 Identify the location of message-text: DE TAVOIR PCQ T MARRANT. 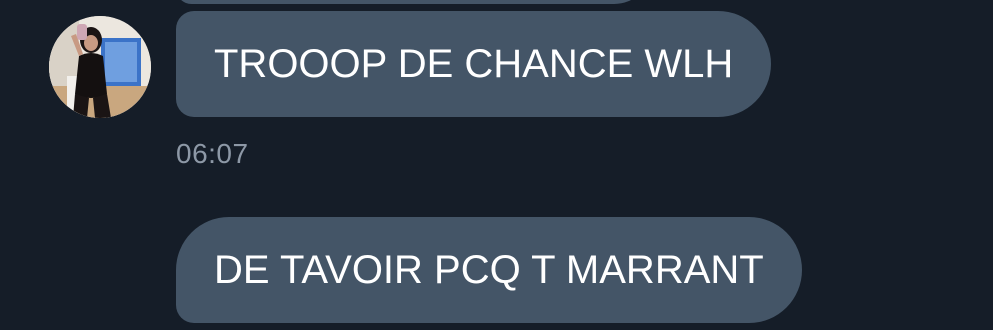
(489, 270).